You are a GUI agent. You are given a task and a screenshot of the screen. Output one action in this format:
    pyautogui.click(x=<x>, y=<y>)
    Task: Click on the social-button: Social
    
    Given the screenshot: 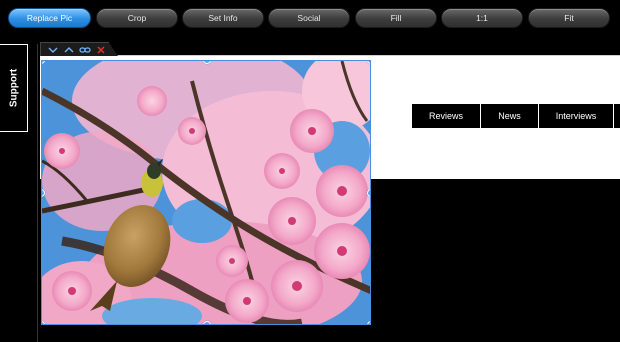 What is the action you would take?
    pyautogui.click(x=309, y=18)
    